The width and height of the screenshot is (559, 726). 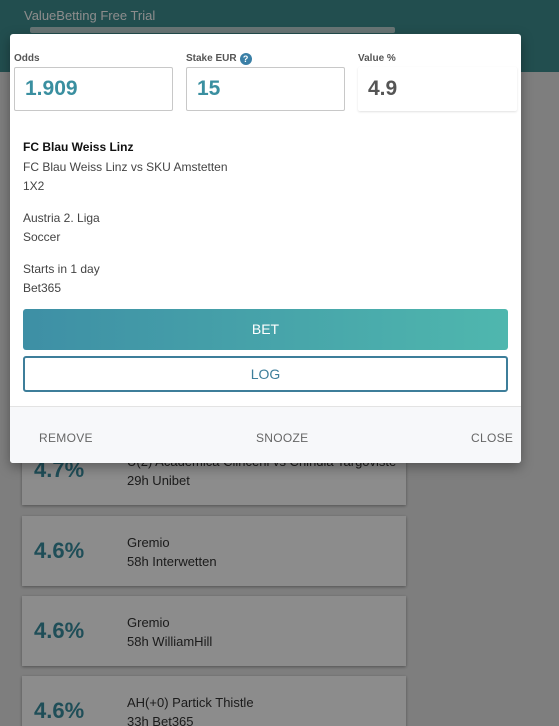 What do you see at coordinates (245, 59) in the screenshot?
I see `help-icon: ?` at bounding box center [245, 59].